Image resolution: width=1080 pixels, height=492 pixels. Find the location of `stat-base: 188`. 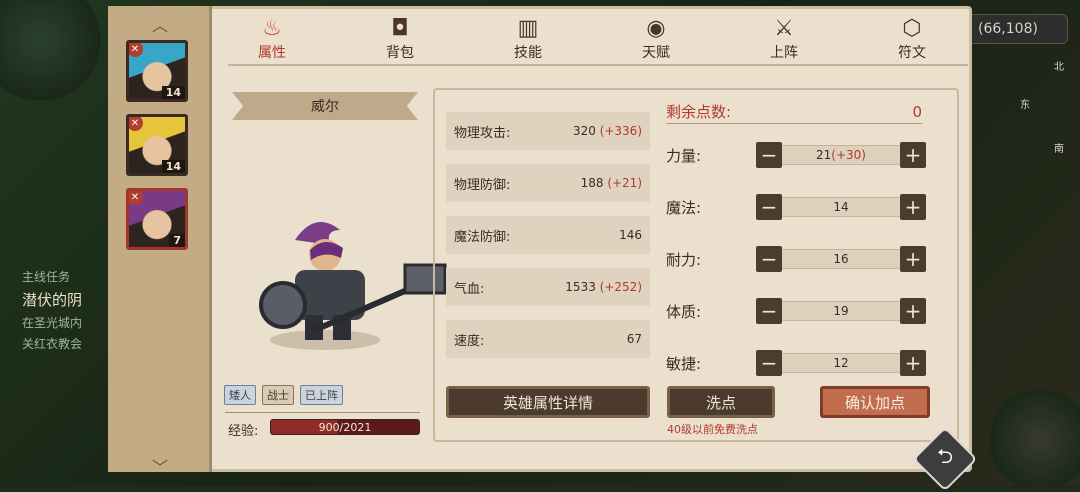

stat-base: 188 is located at coordinates (592, 183).